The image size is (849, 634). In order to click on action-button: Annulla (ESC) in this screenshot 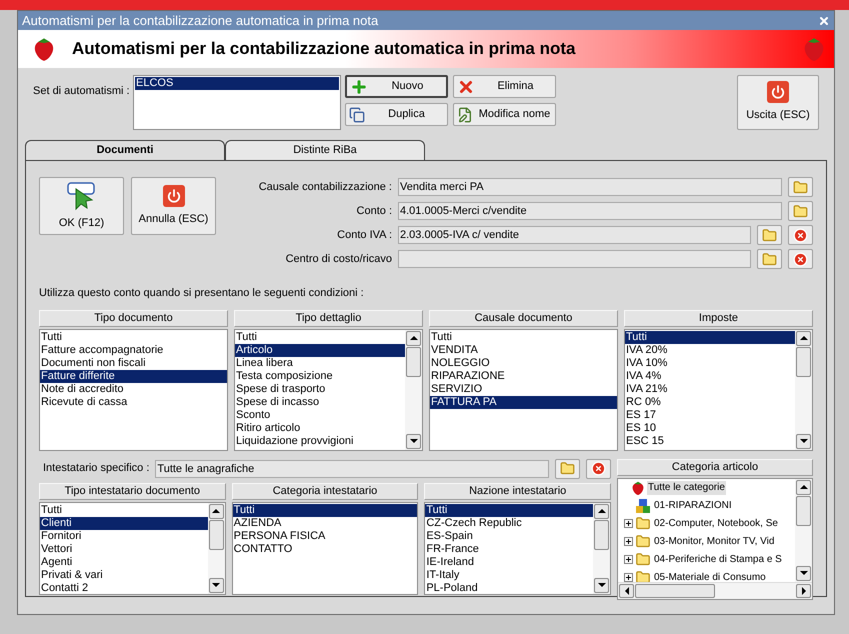, I will do `click(173, 206)`.